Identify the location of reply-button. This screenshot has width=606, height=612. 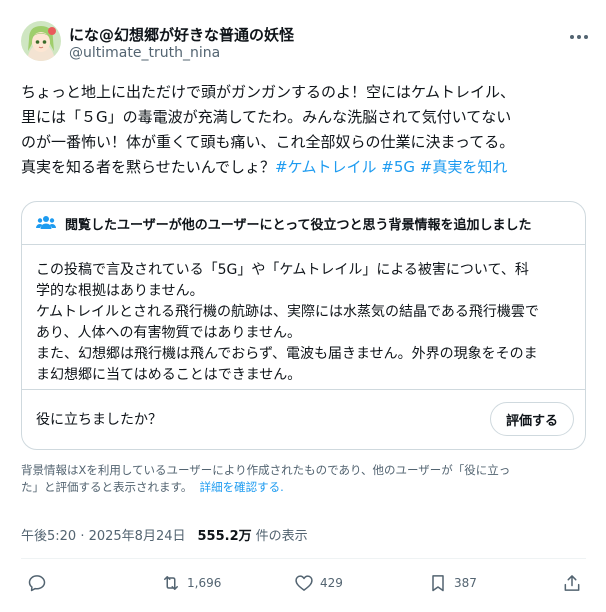
(37, 583).